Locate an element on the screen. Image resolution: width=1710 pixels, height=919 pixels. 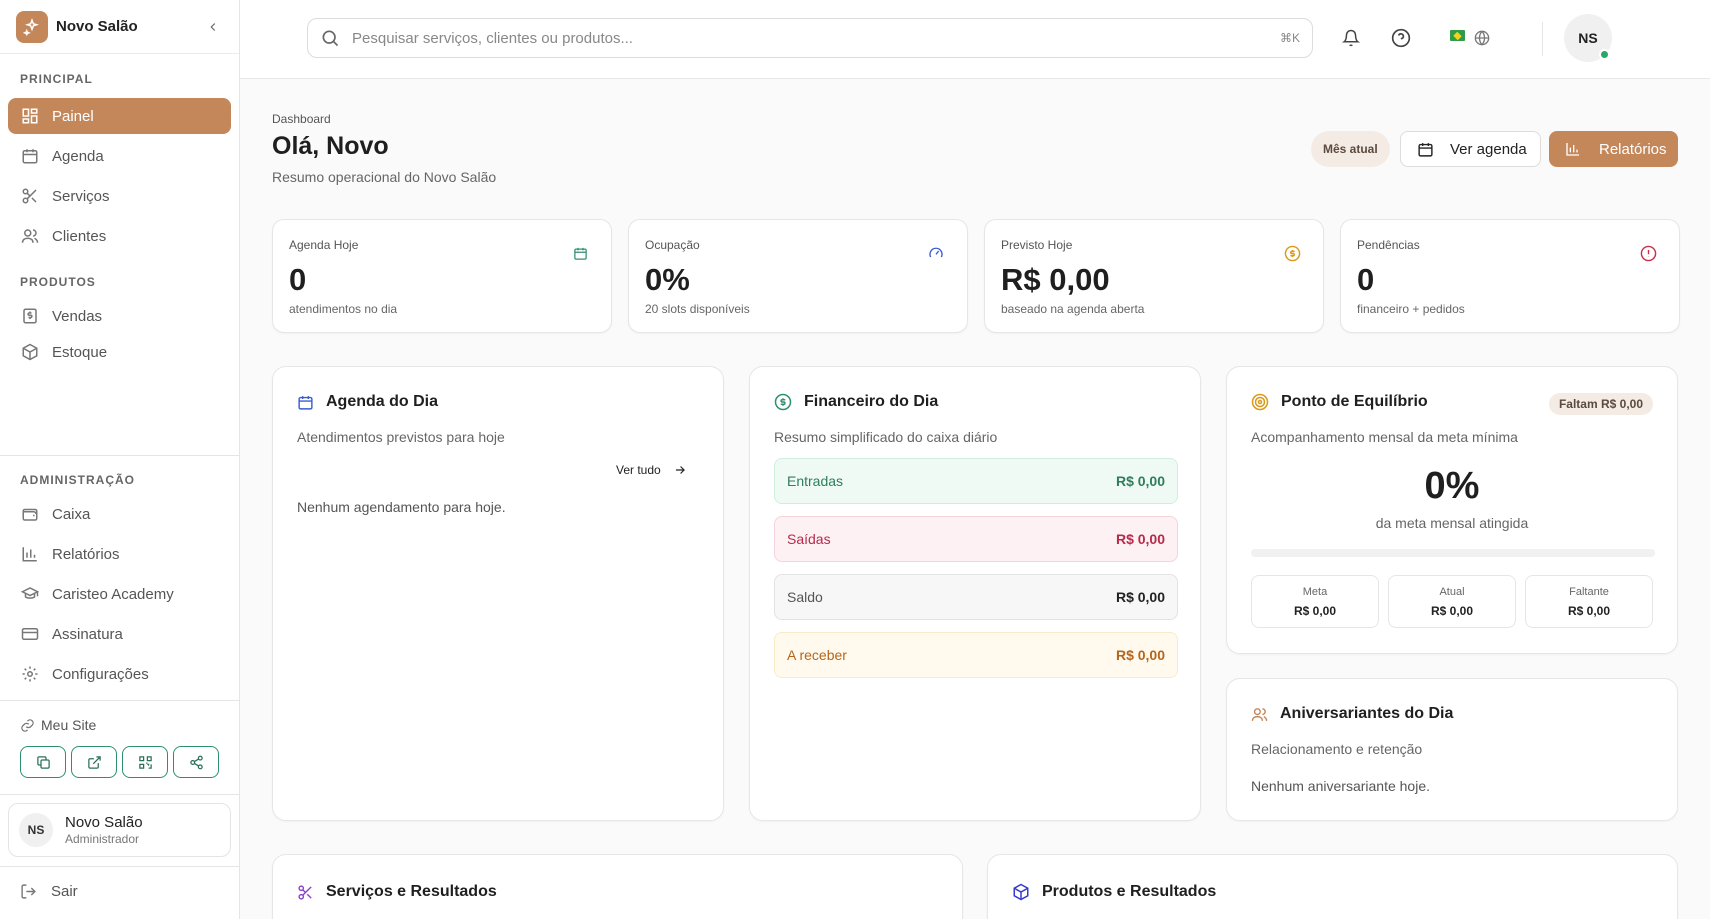
sidebar-item-estoque: Estoque is located at coordinates (119, 352).